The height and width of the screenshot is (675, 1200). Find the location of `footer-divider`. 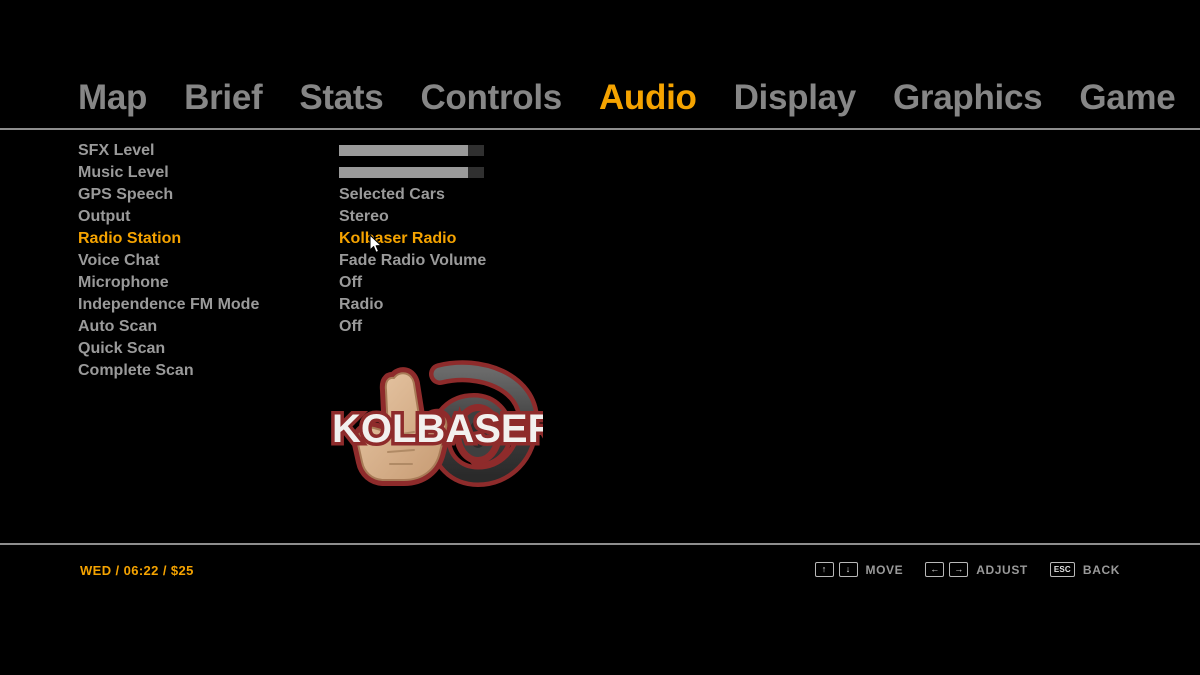

footer-divider is located at coordinates (600, 544).